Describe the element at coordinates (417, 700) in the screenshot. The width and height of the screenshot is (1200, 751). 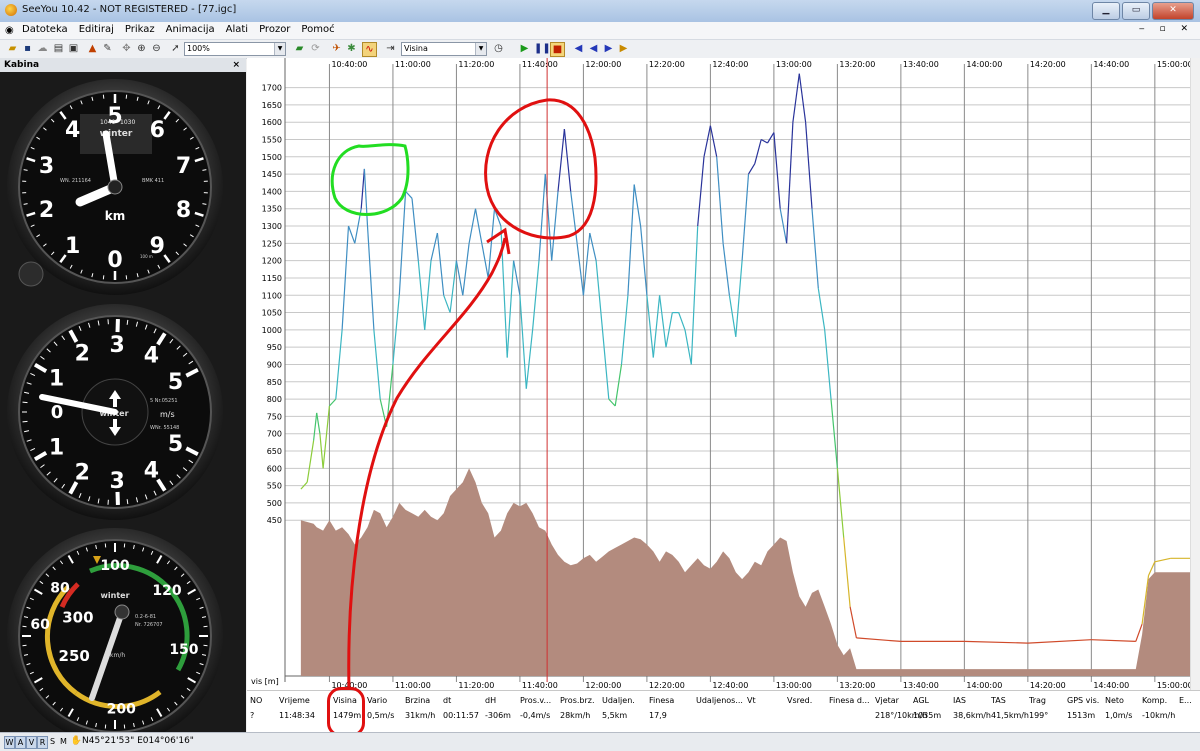
I see `info-header: Brzina` at that location.